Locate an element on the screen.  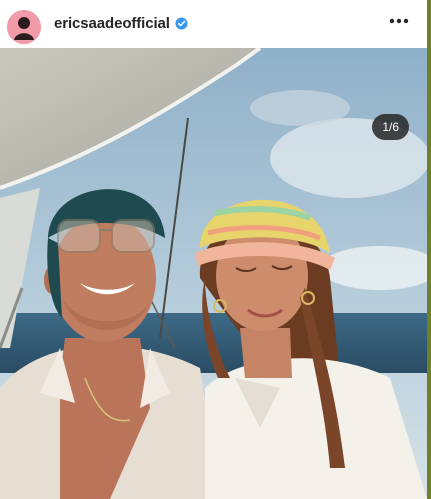
media-counter-badge: 1/6 is located at coordinates (390, 127).